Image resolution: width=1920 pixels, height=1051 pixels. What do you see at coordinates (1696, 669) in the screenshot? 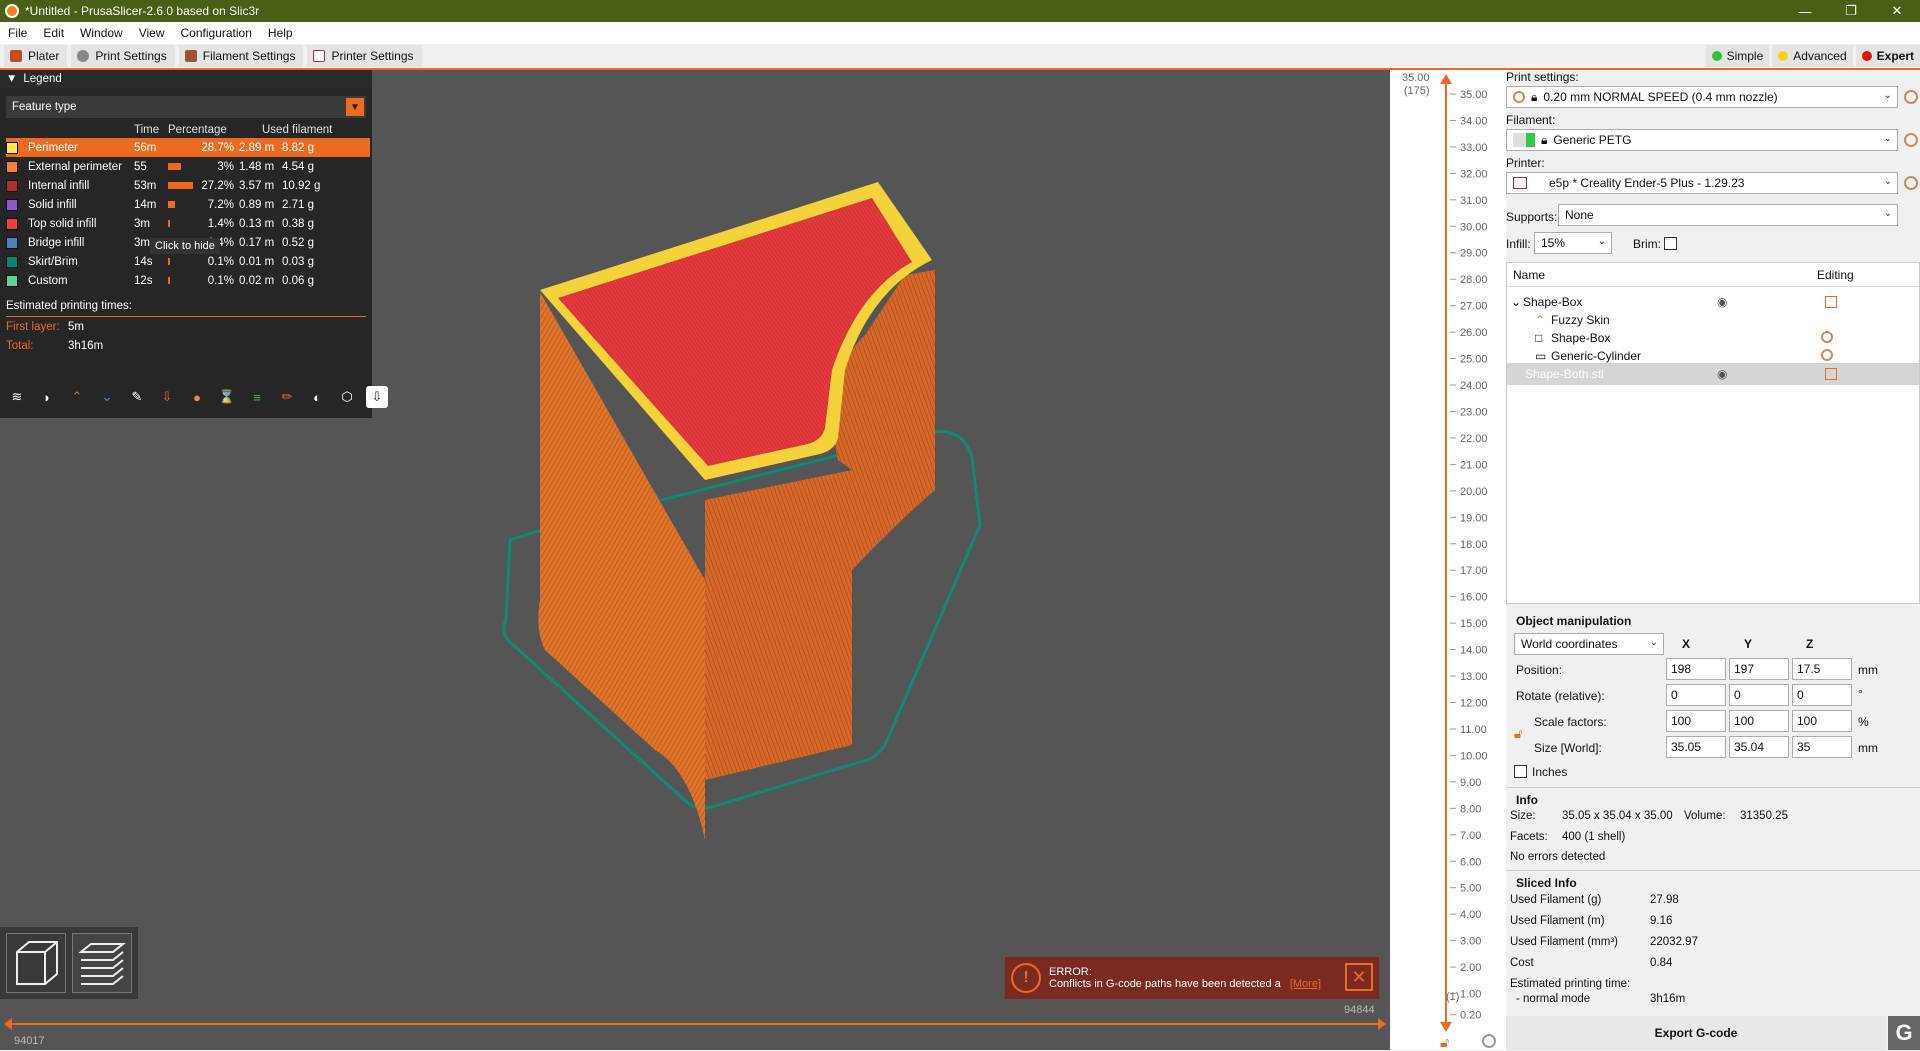
I see `position-x-input: 198` at bounding box center [1696, 669].